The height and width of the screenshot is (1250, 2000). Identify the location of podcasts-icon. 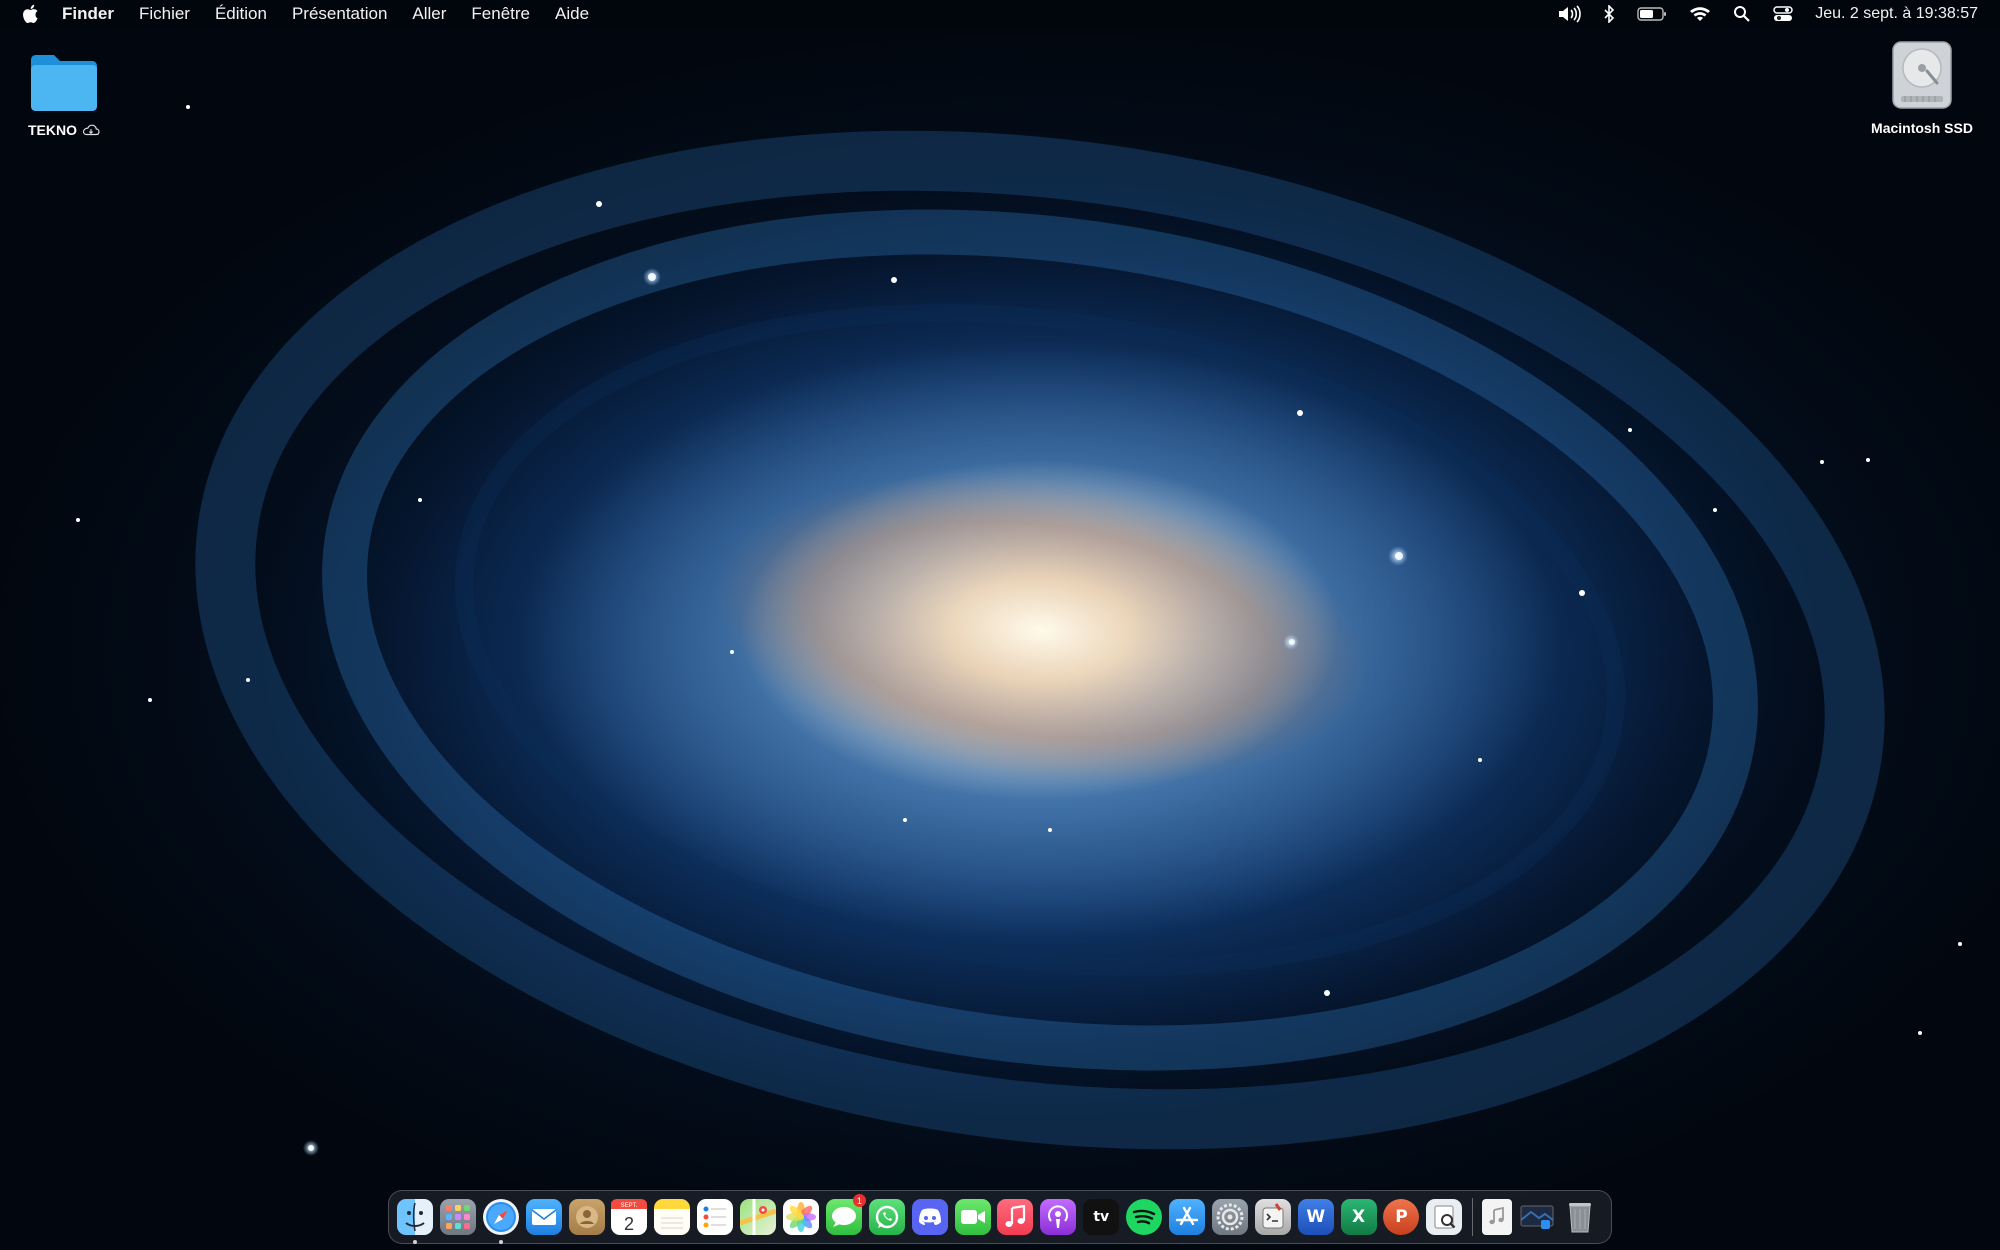
(1058, 1216).